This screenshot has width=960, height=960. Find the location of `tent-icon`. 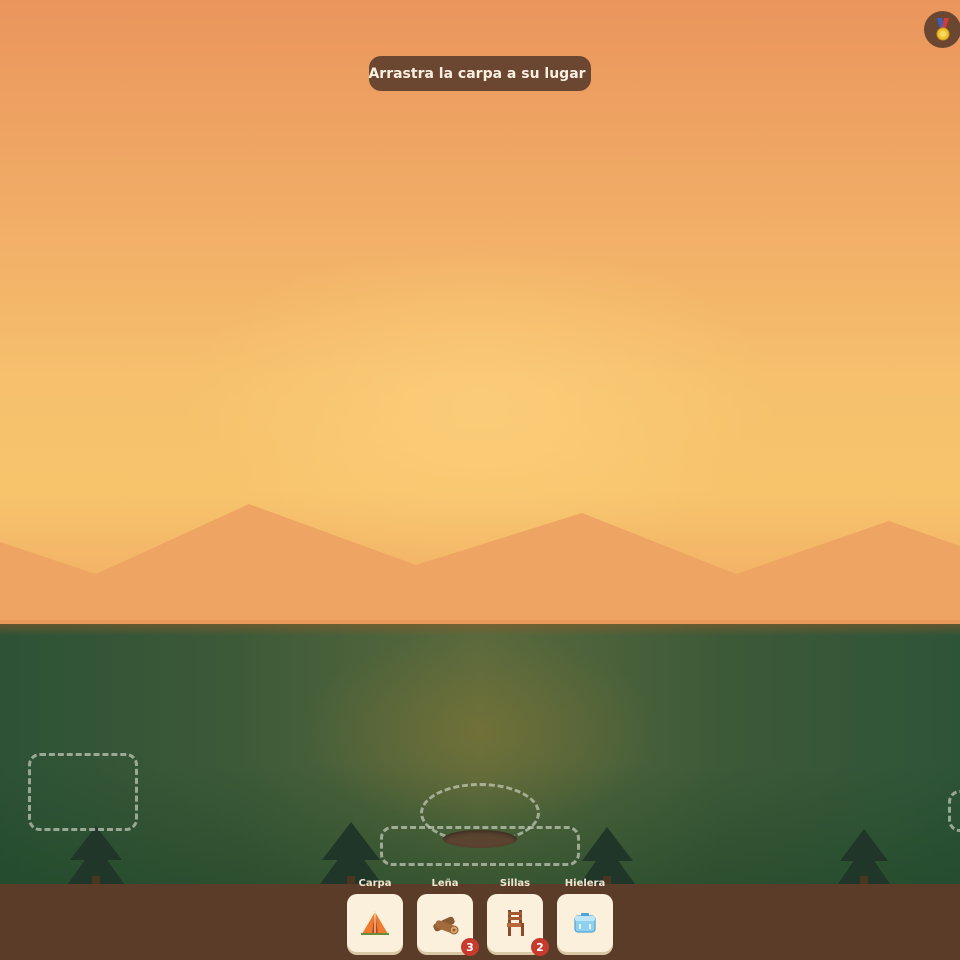

tent-icon is located at coordinates (375, 923).